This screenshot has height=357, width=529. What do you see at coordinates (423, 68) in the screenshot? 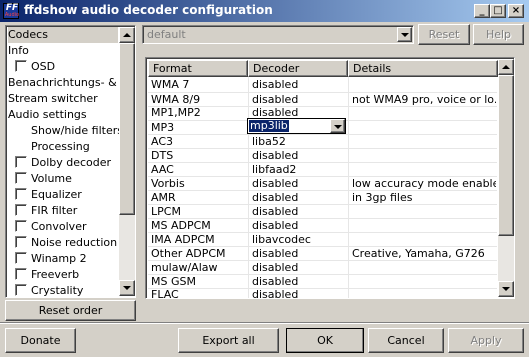
I see `column-header-details: Details` at bounding box center [423, 68].